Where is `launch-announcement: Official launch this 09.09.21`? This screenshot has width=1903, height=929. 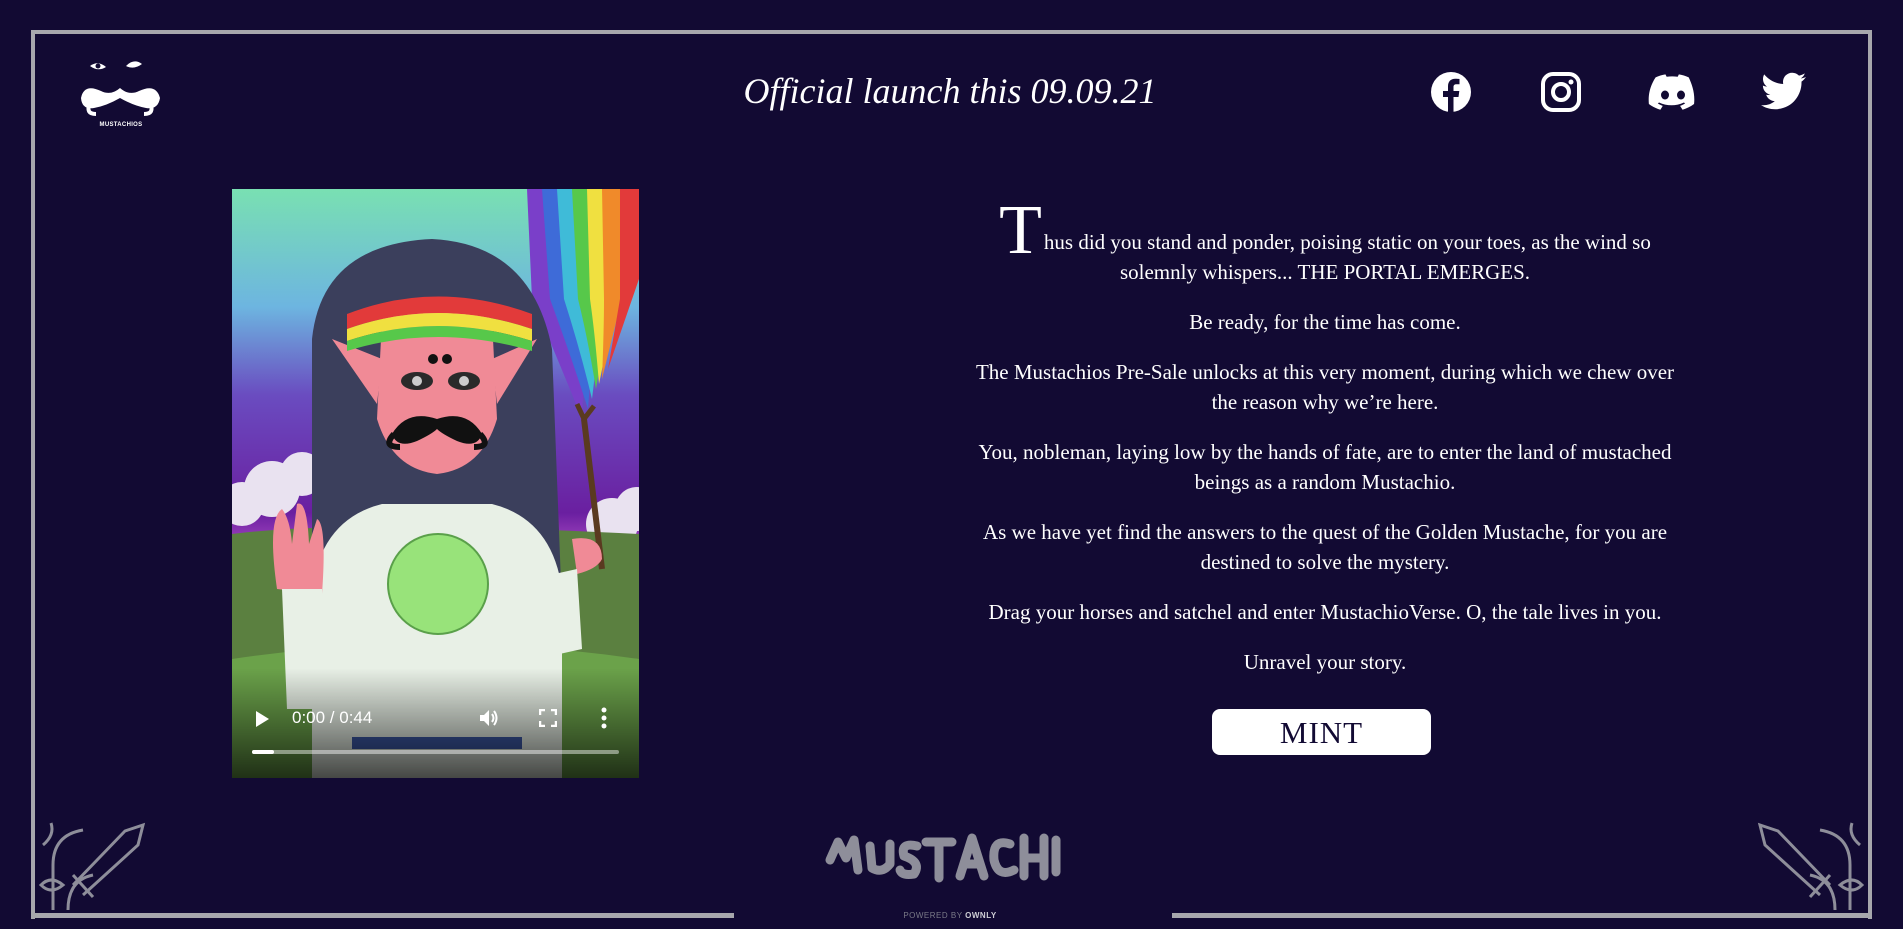 launch-announcement: Official launch this 09.09.21 is located at coordinates (950, 91).